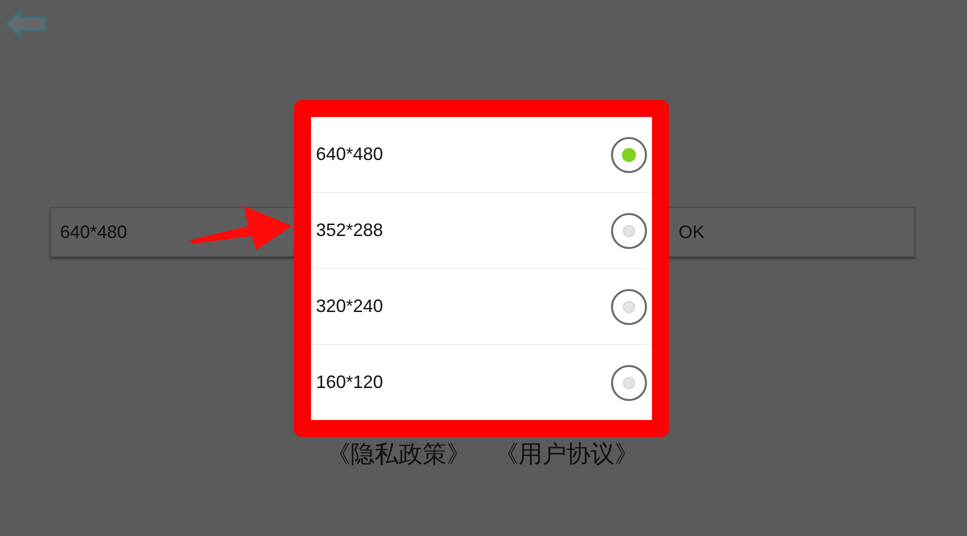 This screenshot has height=536, width=967. Describe the element at coordinates (94, 232) in the screenshot. I see `field-value: 640*480` at that location.